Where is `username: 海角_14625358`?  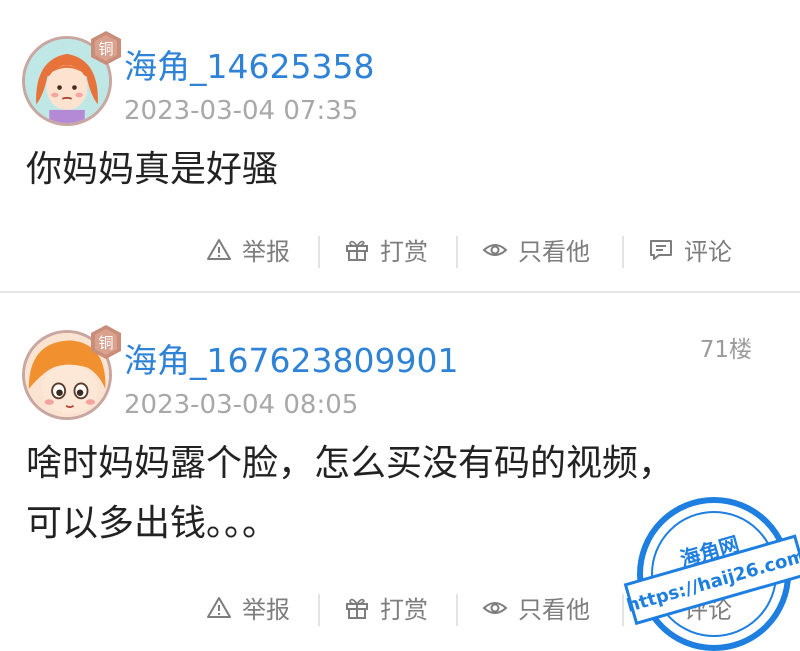
username: 海角_14625358 is located at coordinates (249, 64).